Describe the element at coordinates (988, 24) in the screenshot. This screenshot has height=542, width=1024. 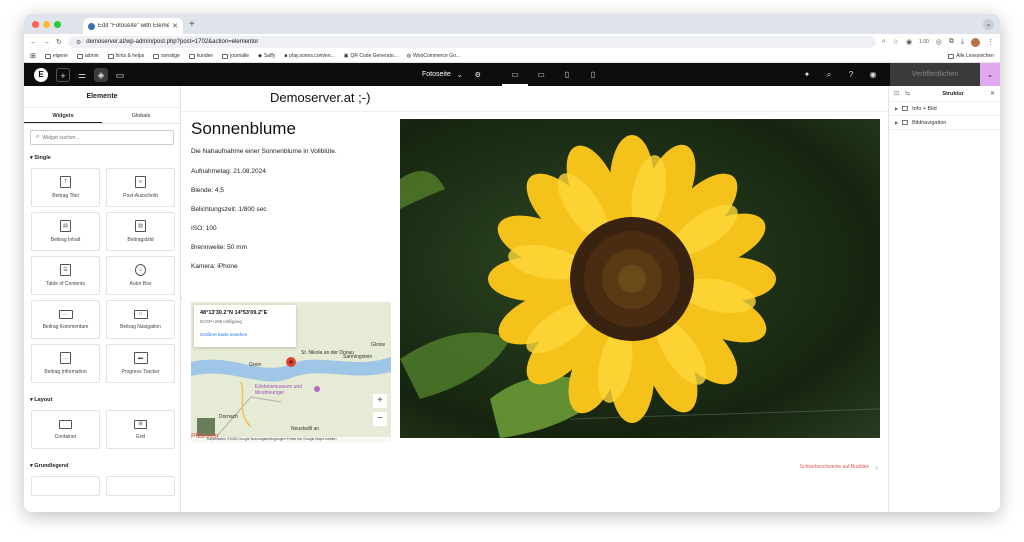
I see `tab-search-button: ⌄` at that location.